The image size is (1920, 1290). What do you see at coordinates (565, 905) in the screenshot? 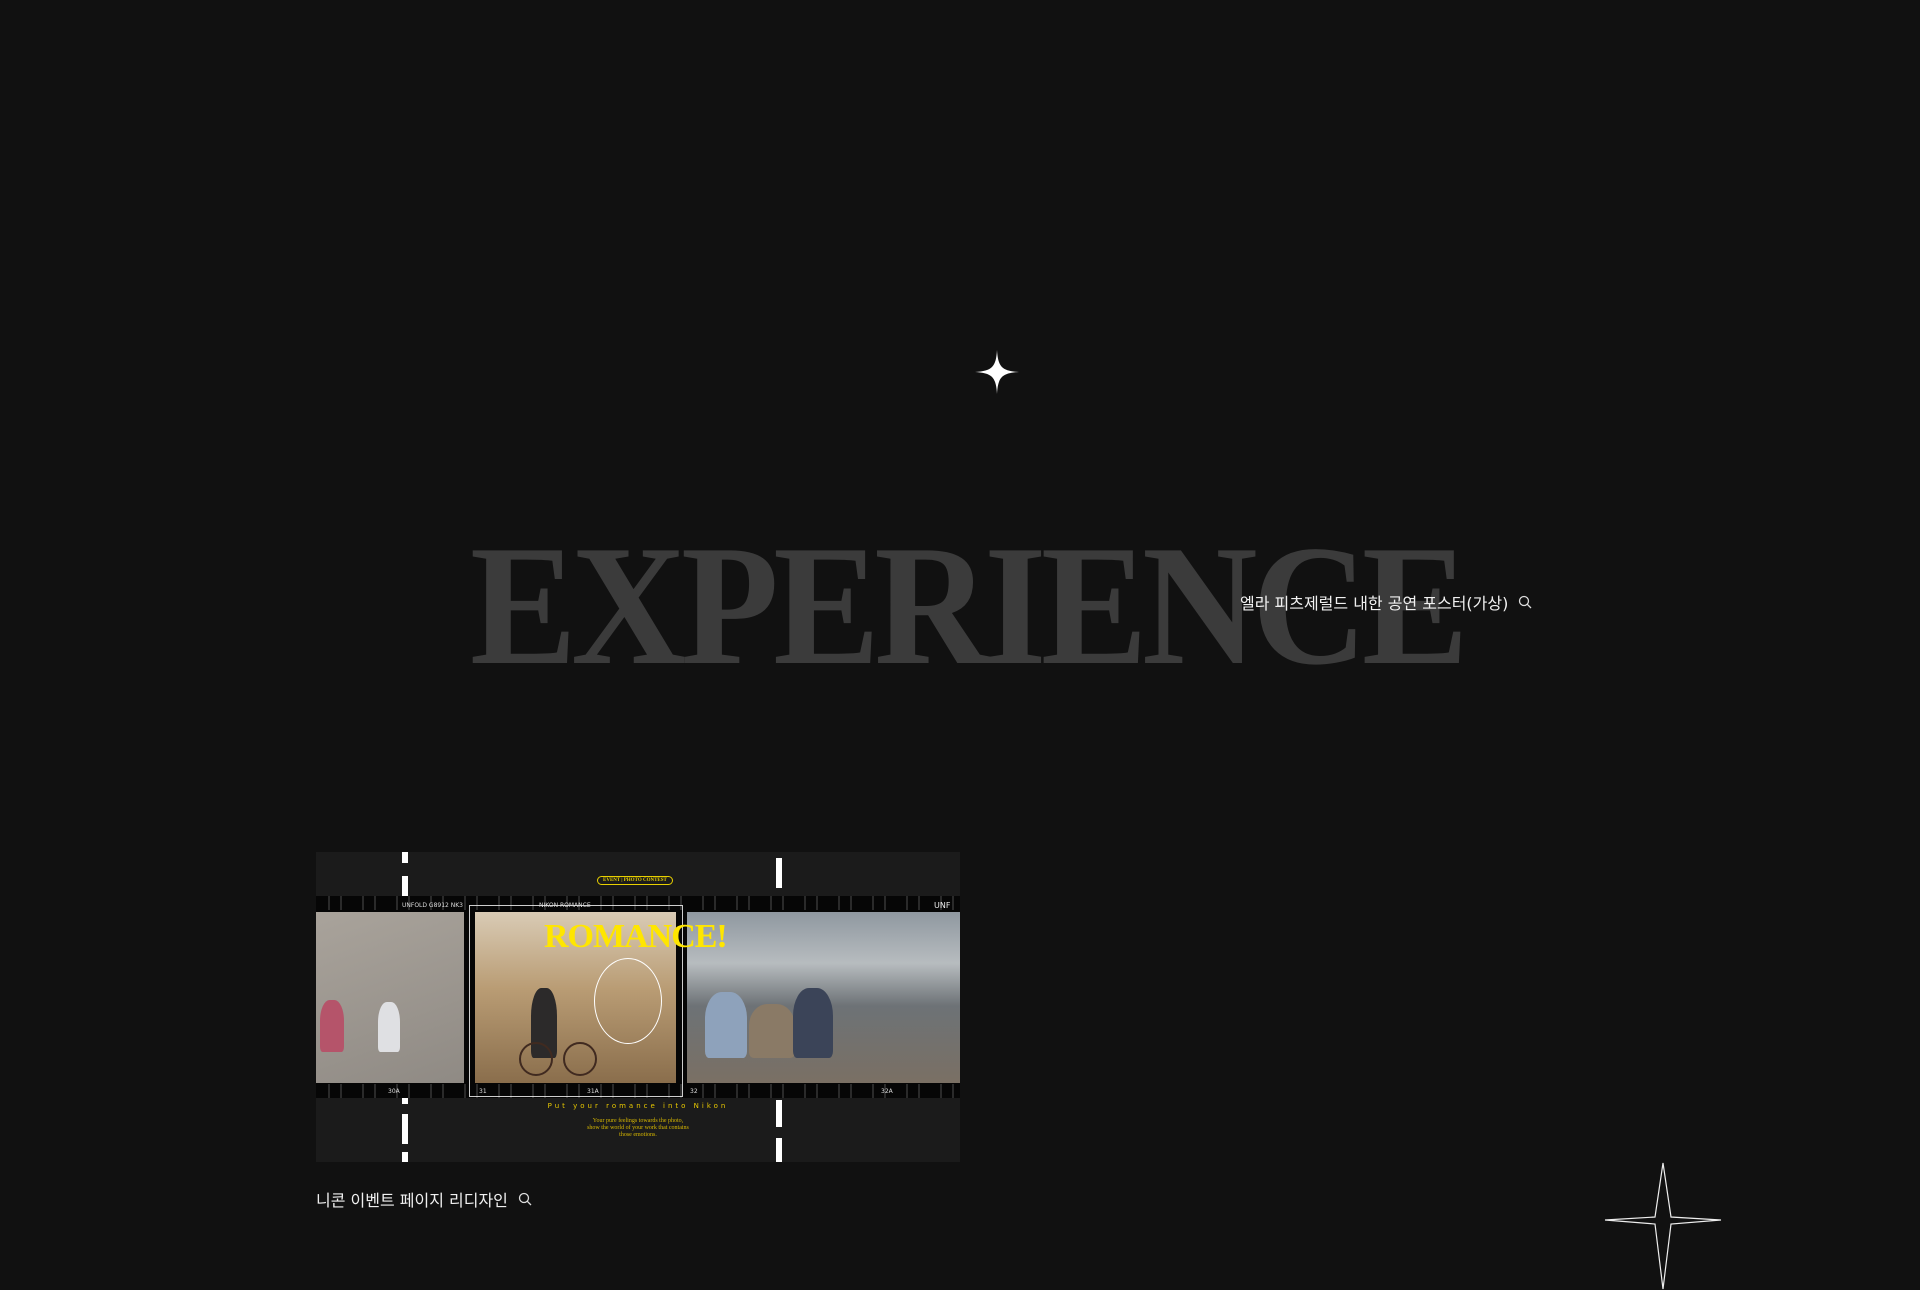
I see `frame-label: NIKON ROMANCE` at bounding box center [565, 905].